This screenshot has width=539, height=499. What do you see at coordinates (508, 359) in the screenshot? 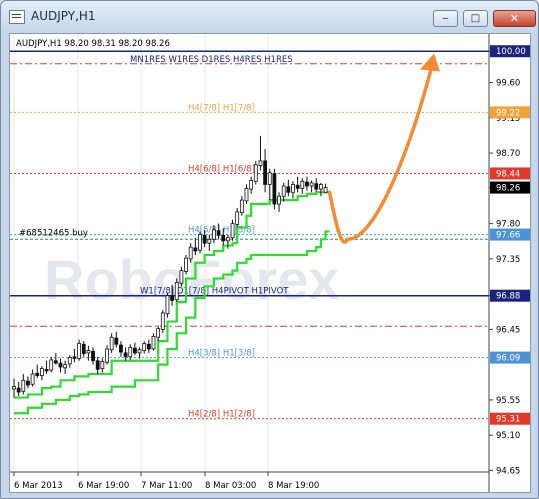
I see `level-price-tag-text: 96.09` at bounding box center [508, 359].